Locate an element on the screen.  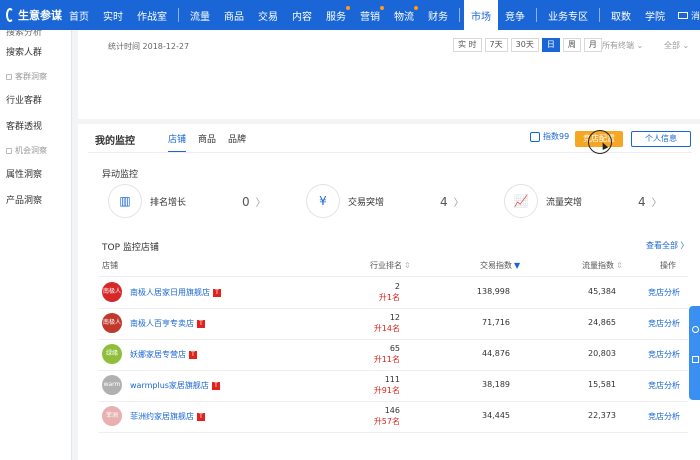
messages-link: 消 is located at coordinates (686, 15).